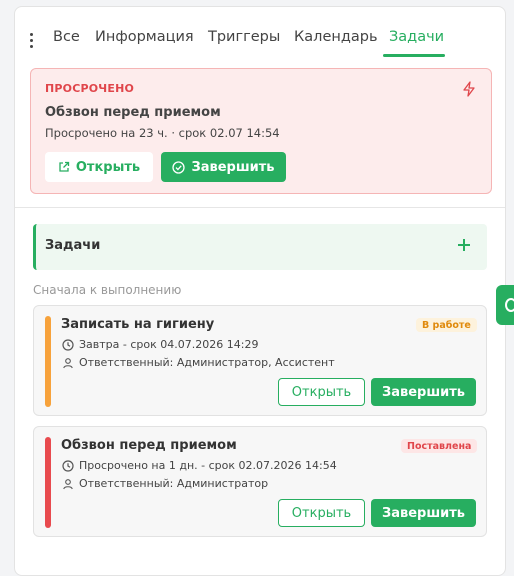 This screenshot has width=514, height=576. I want to click on tasks-section-header: Задачи, so click(260, 247).